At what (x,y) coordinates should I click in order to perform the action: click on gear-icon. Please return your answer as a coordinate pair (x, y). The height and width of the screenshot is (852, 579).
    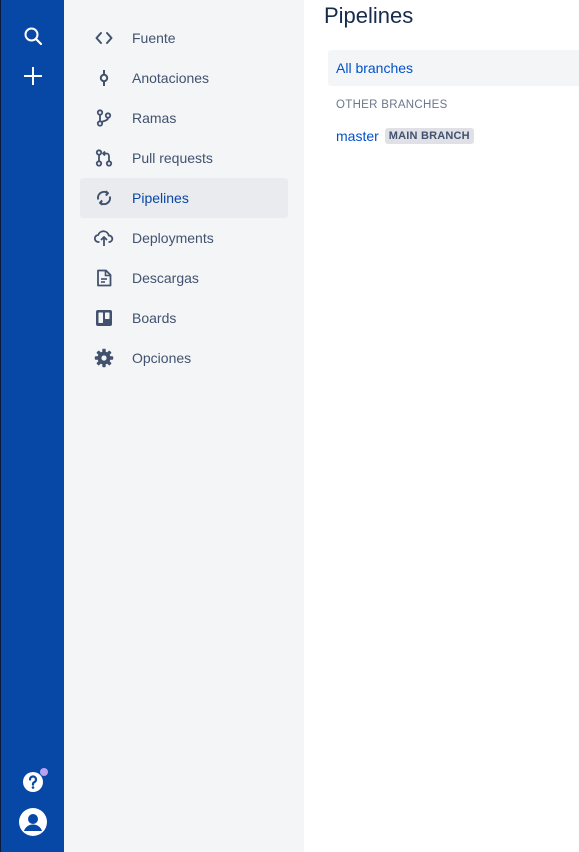
    Looking at the image, I should click on (104, 358).